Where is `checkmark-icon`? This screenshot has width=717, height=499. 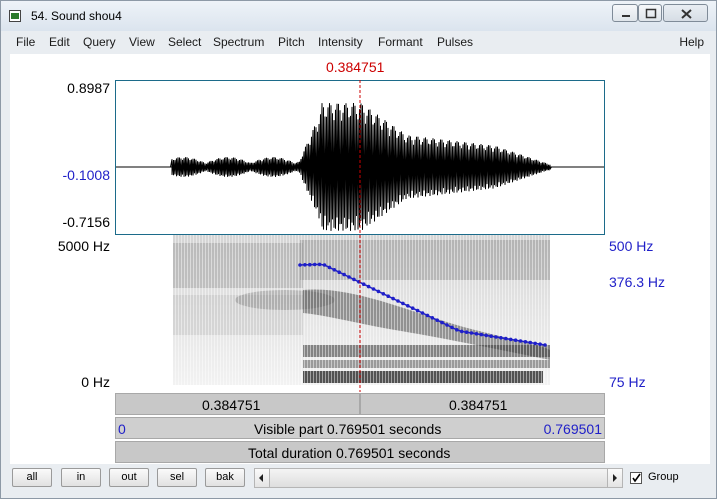 checkmark-icon is located at coordinates (636, 478).